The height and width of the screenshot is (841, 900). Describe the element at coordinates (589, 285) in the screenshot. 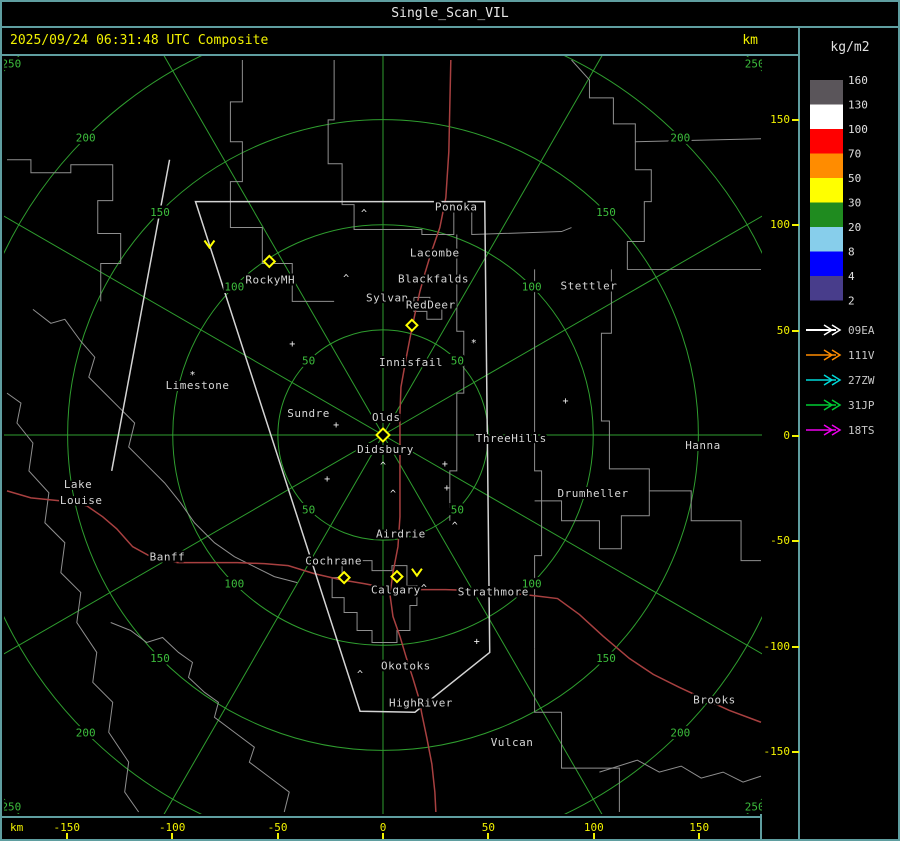

I see `city-label: Stettler` at that location.